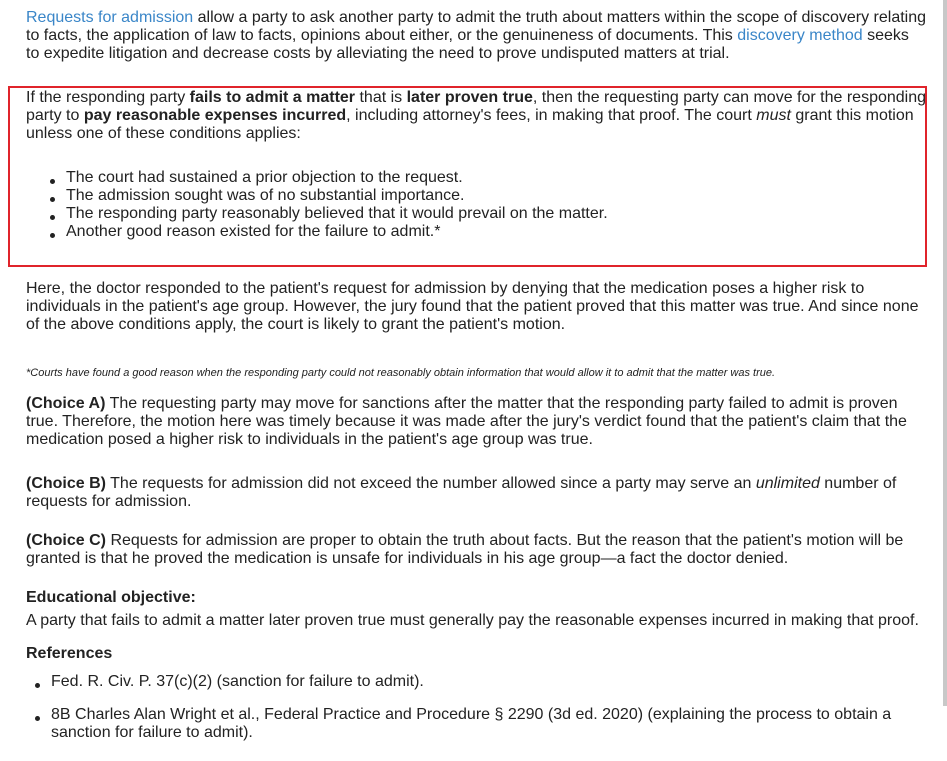 Image resolution: width=947 pixels, height=761 pixels. Describe the element at coordinates (109, 17) in the screenshot. I see `requests-for-admission-link: Requests for admission` at that location.